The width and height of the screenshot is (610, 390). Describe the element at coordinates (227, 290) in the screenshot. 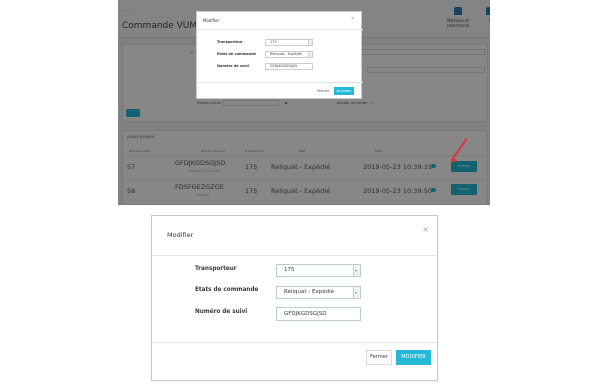

I see `order-state-label: Etats de commande` at that location.